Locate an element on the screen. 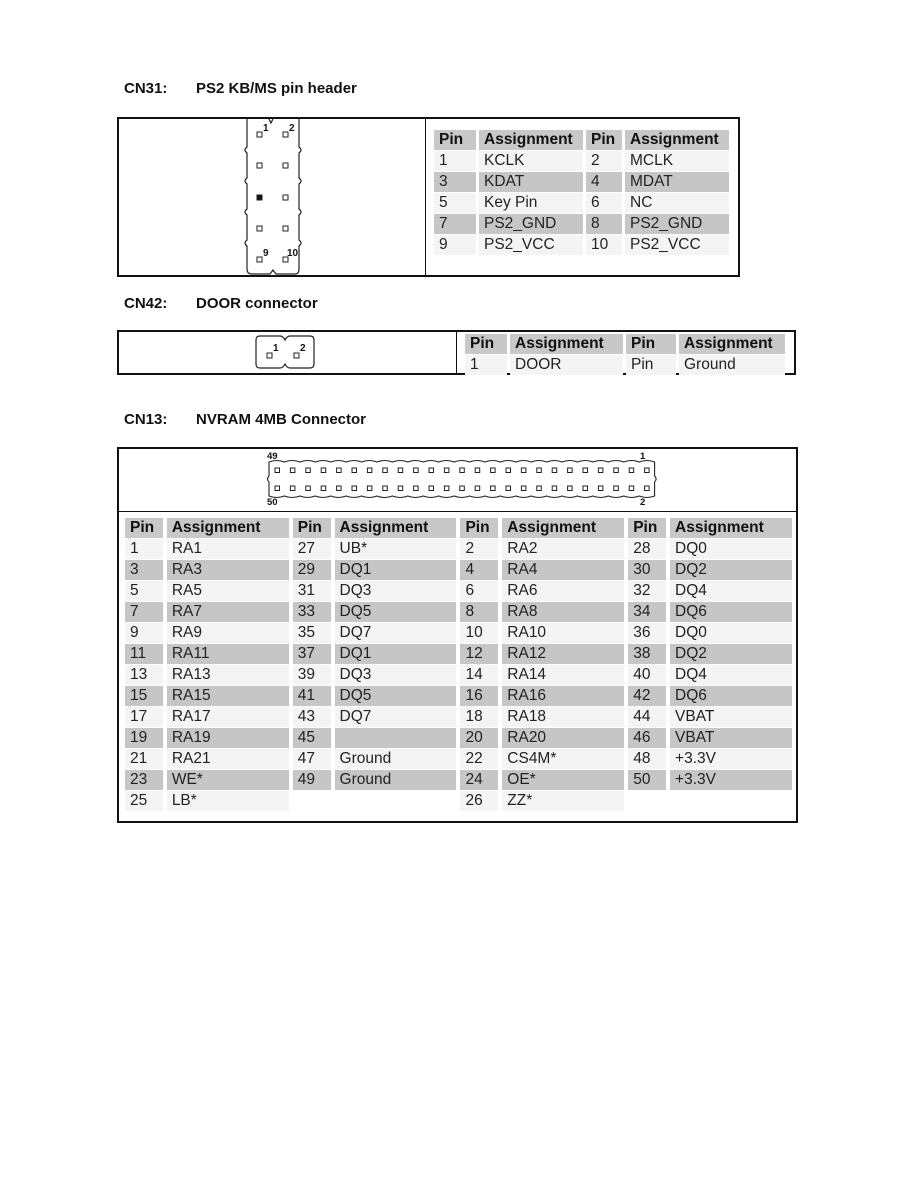 This screenshot has width=918, height=1188. cn31-label-10: 10 is located at coordinates (293, 253).